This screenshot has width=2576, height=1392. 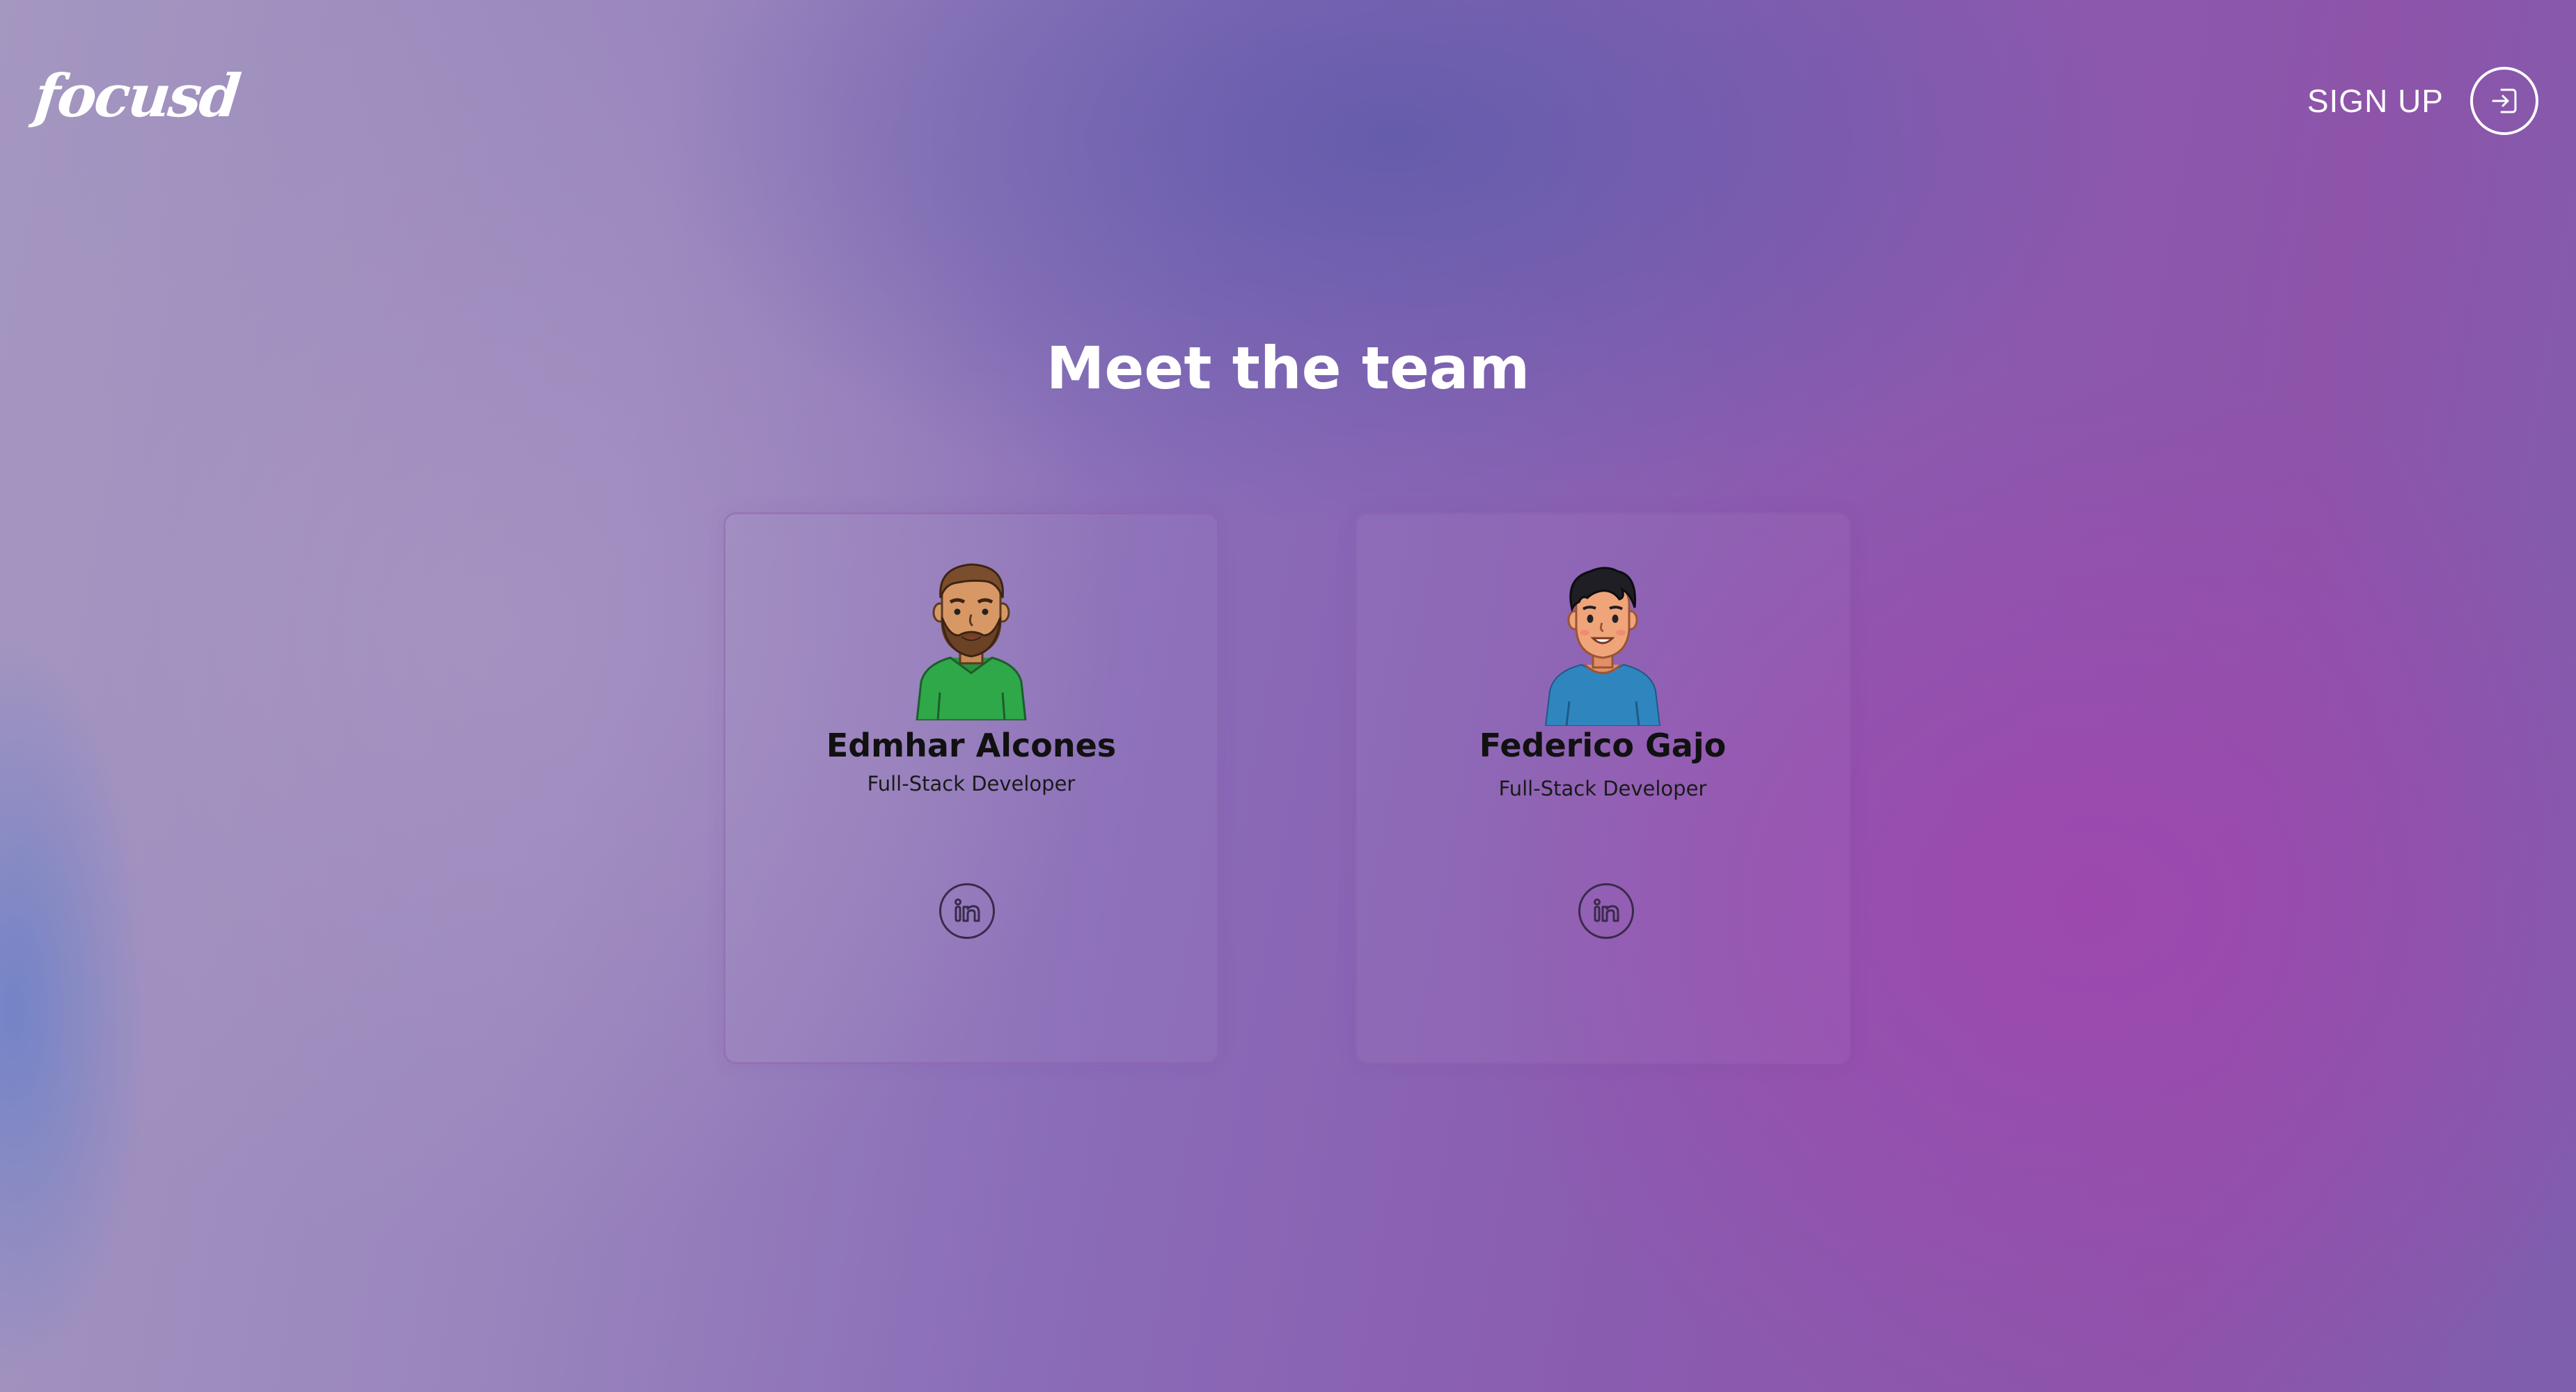 What do you see at coordinates (971, 745) in the screenshot?
I see `member-name: Edmhar Alcones` at bounding box center [971, 745].